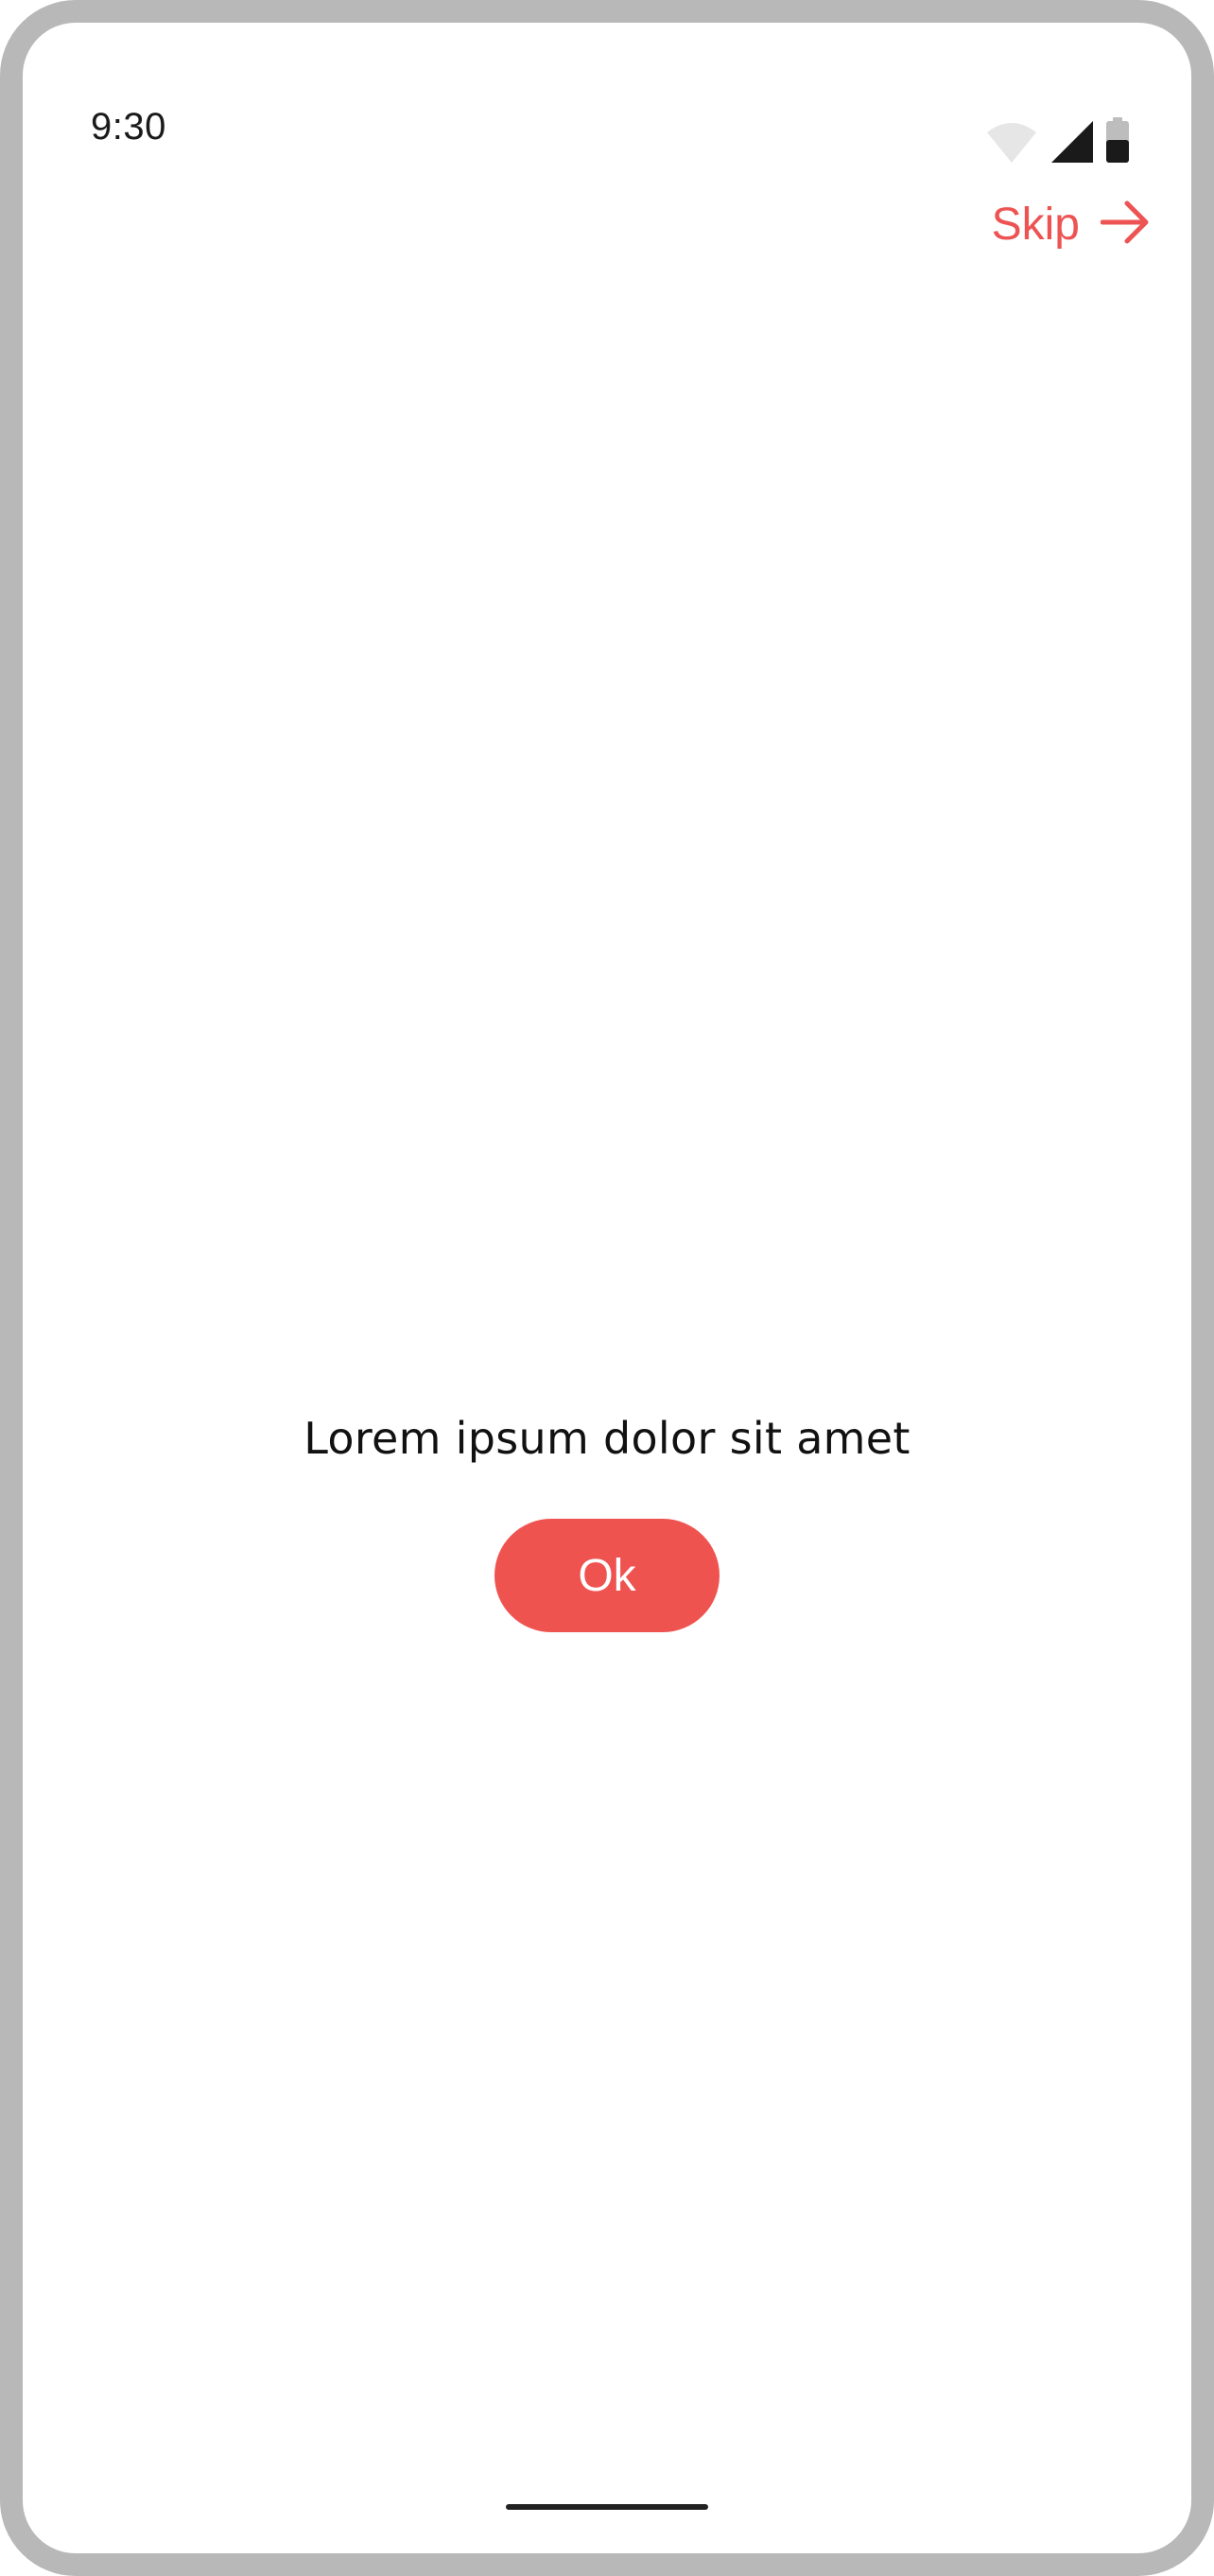 This screenshot has height=2576, width=1214. I want to click on main-content: Lorem ipsum dolor sit amet Ok, so click(607, 1522).